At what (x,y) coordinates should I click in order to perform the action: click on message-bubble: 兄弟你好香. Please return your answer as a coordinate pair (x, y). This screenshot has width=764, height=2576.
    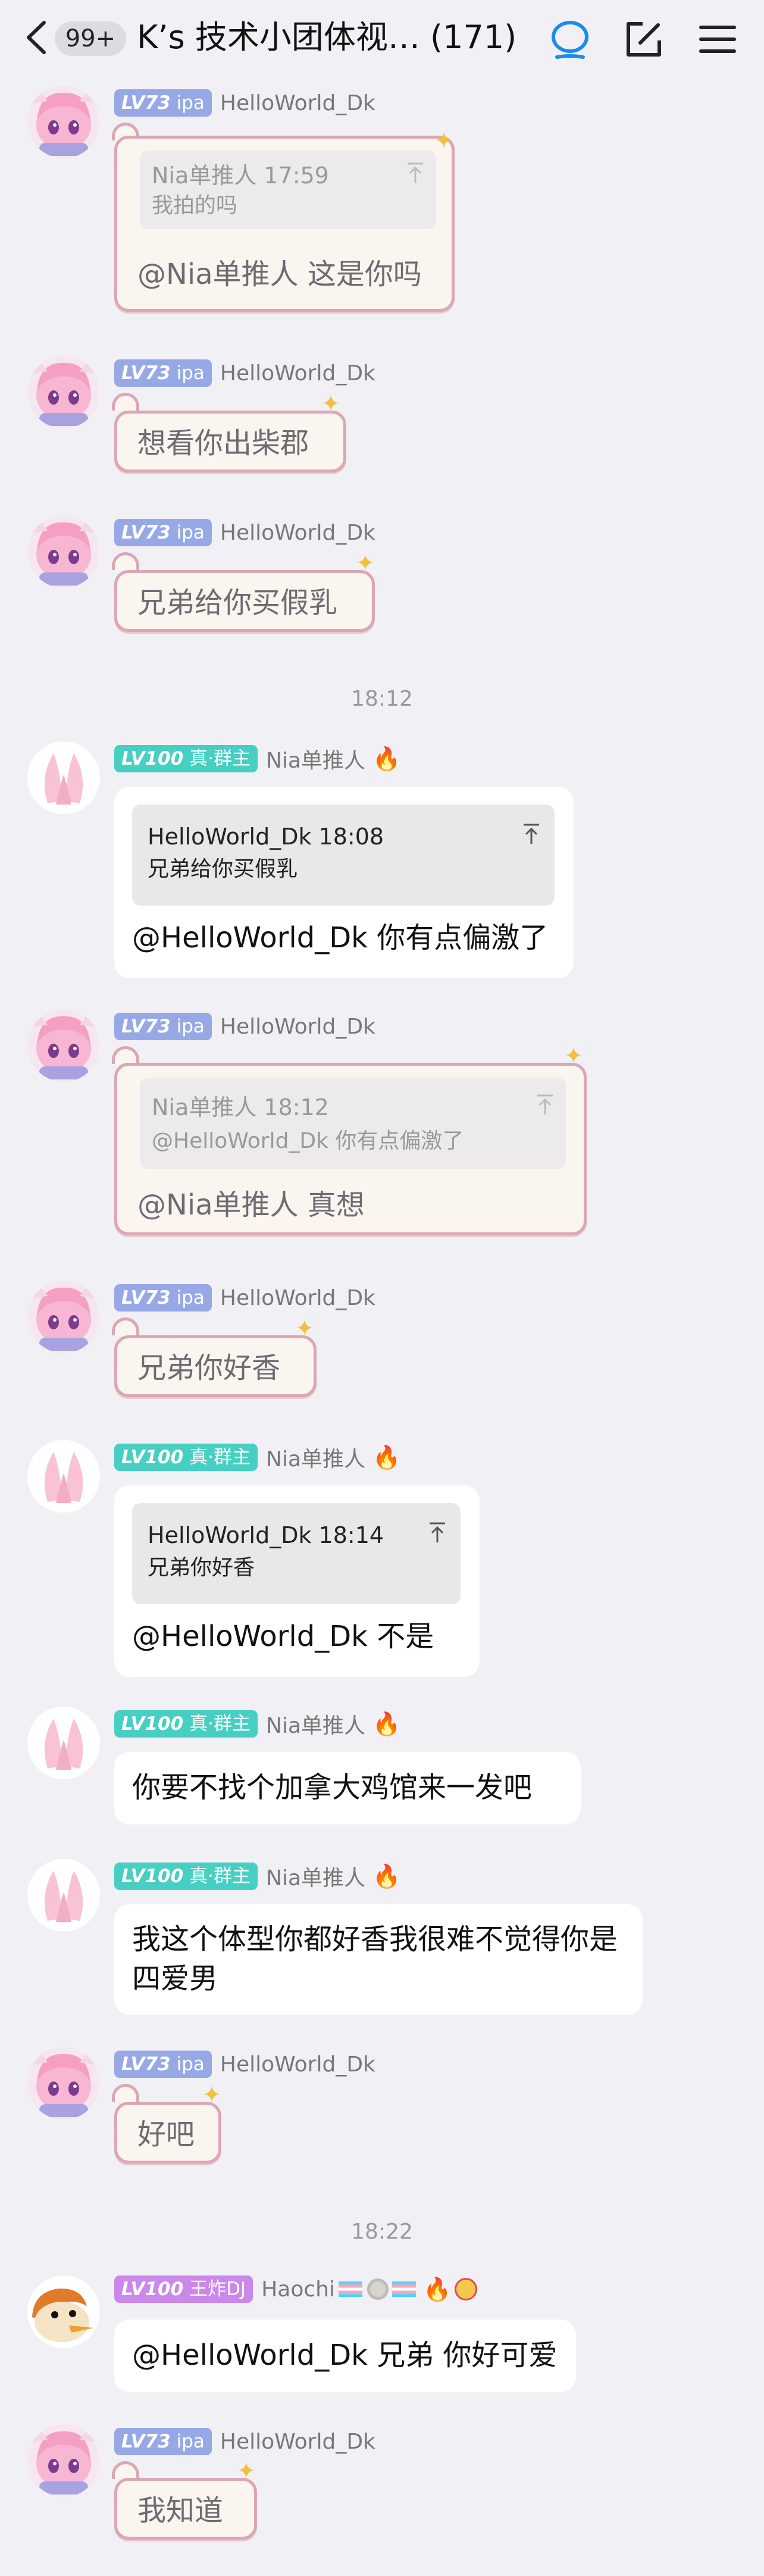
    Looking at the image, I should click on (215, 1366).